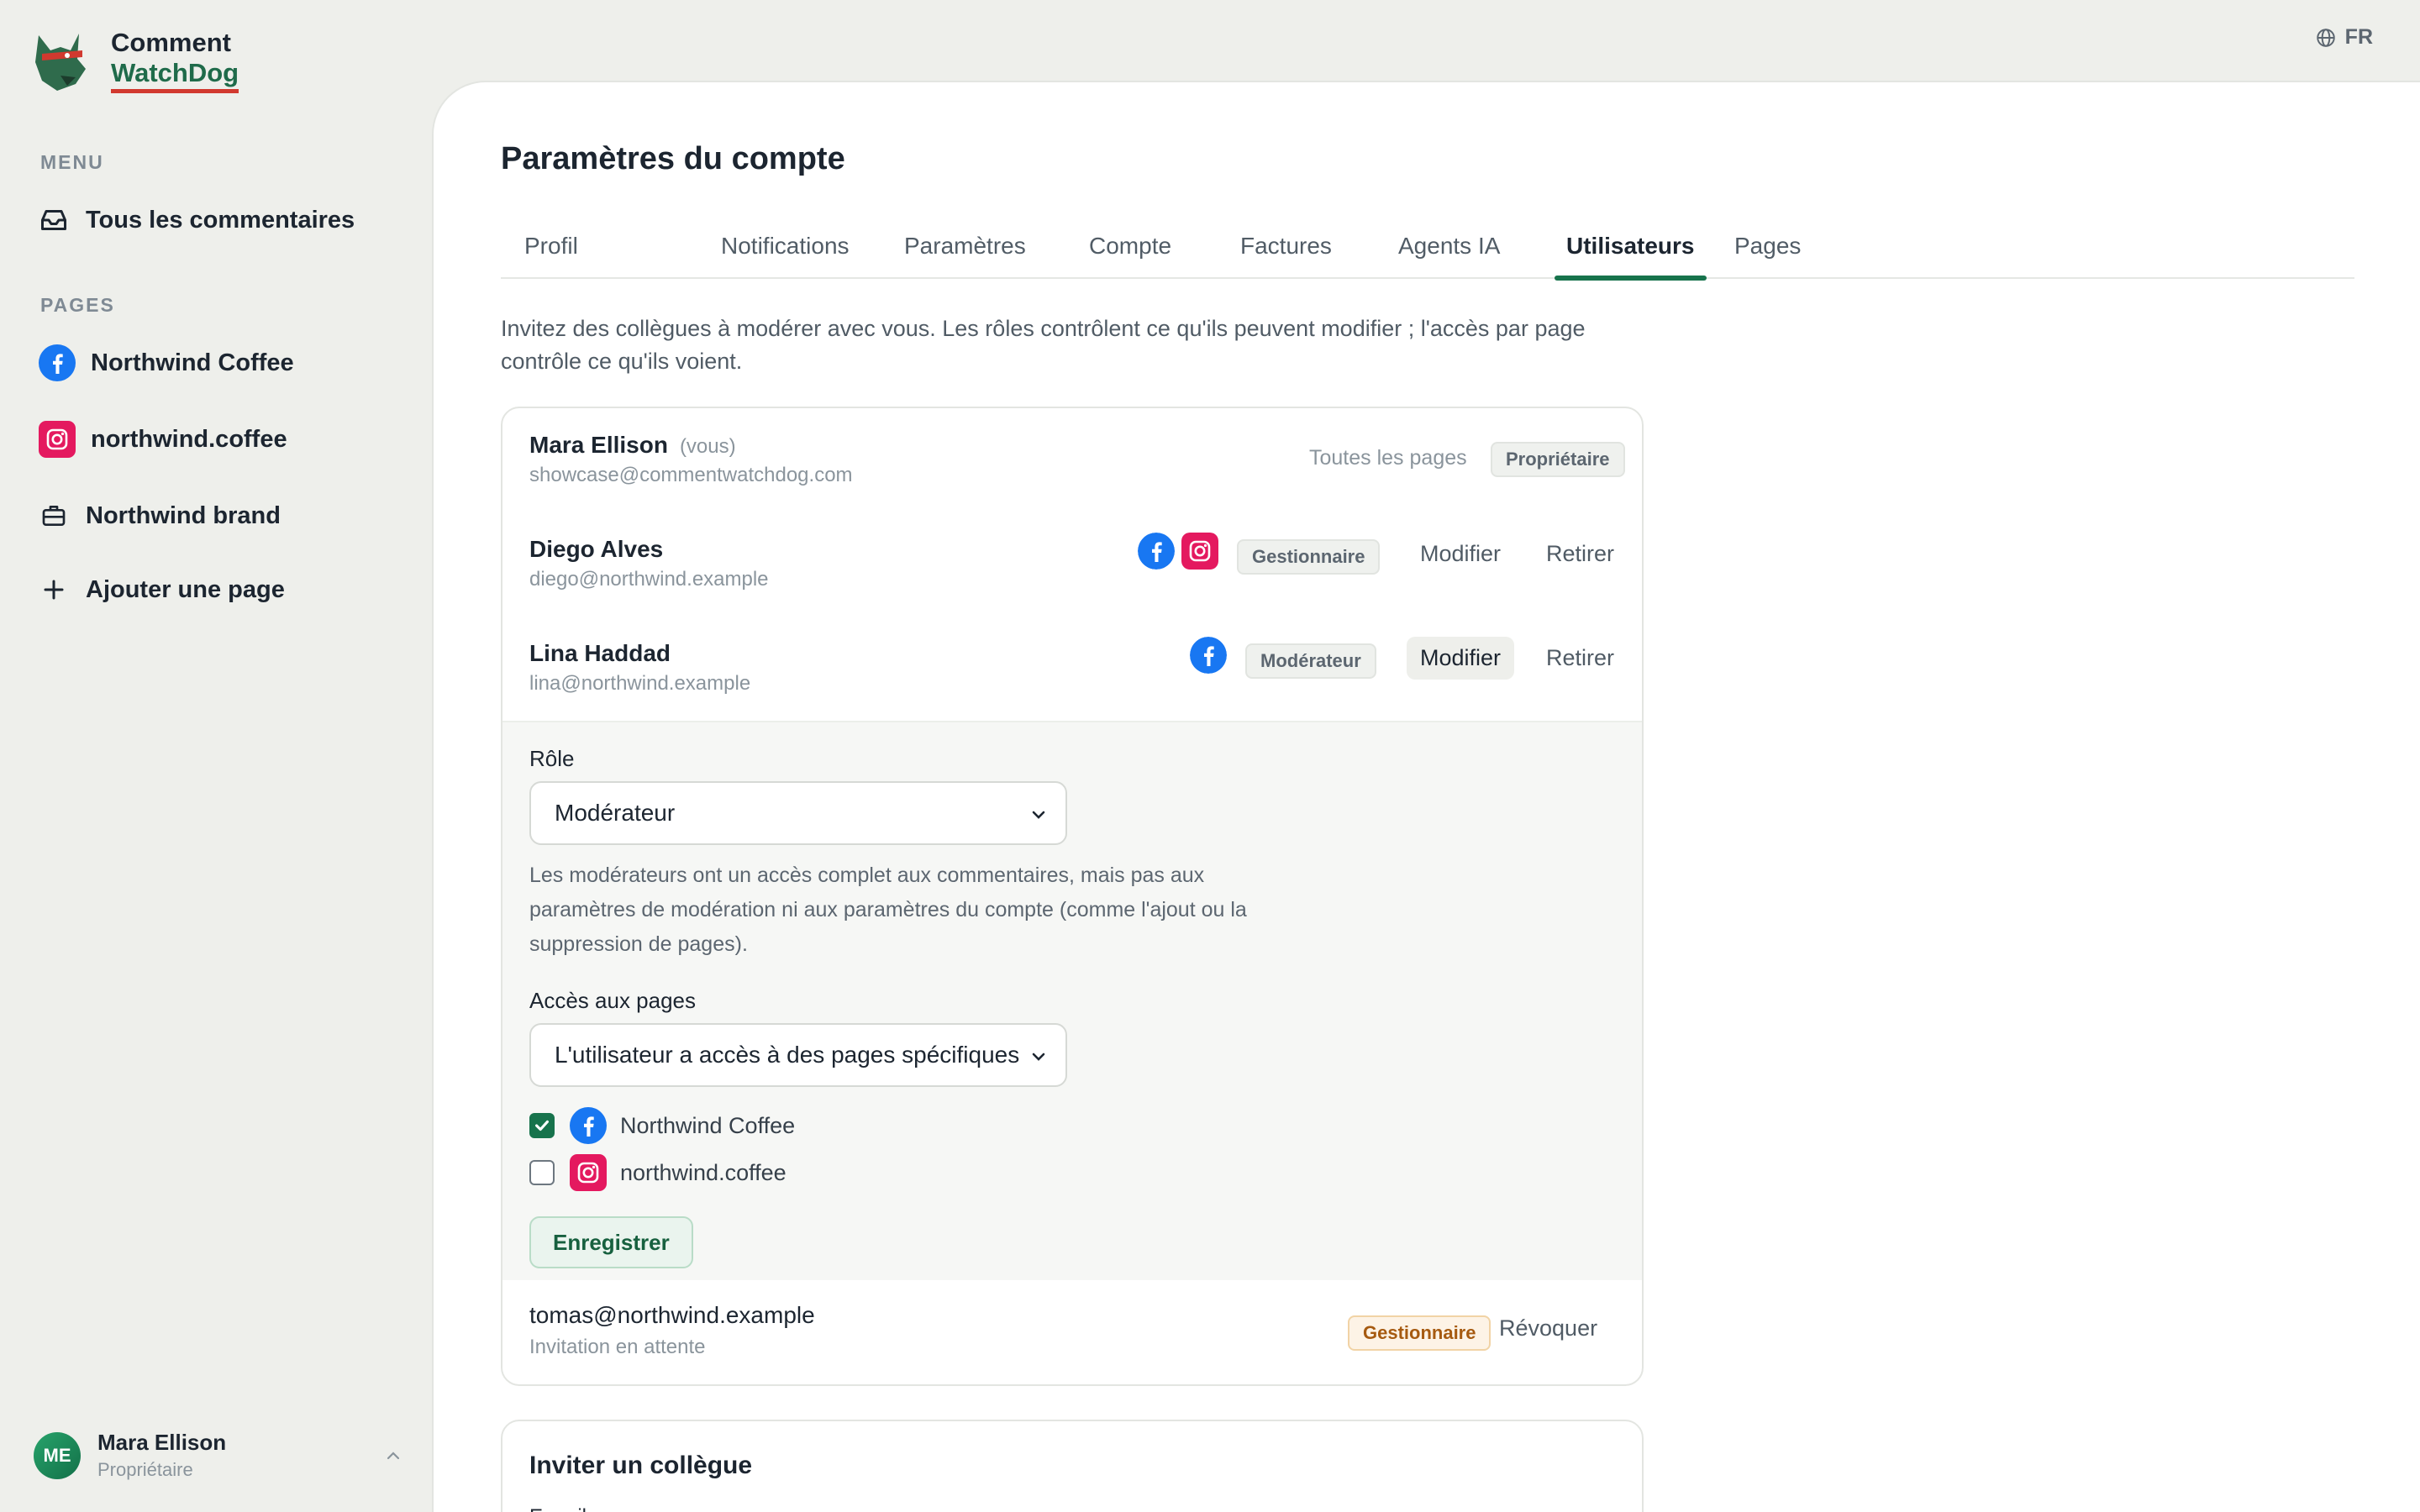 Image resolution: width=2420 pixels, height=1512 pixels. I want to click on page-access-option: northwind.coffee, so click(658, 1172).